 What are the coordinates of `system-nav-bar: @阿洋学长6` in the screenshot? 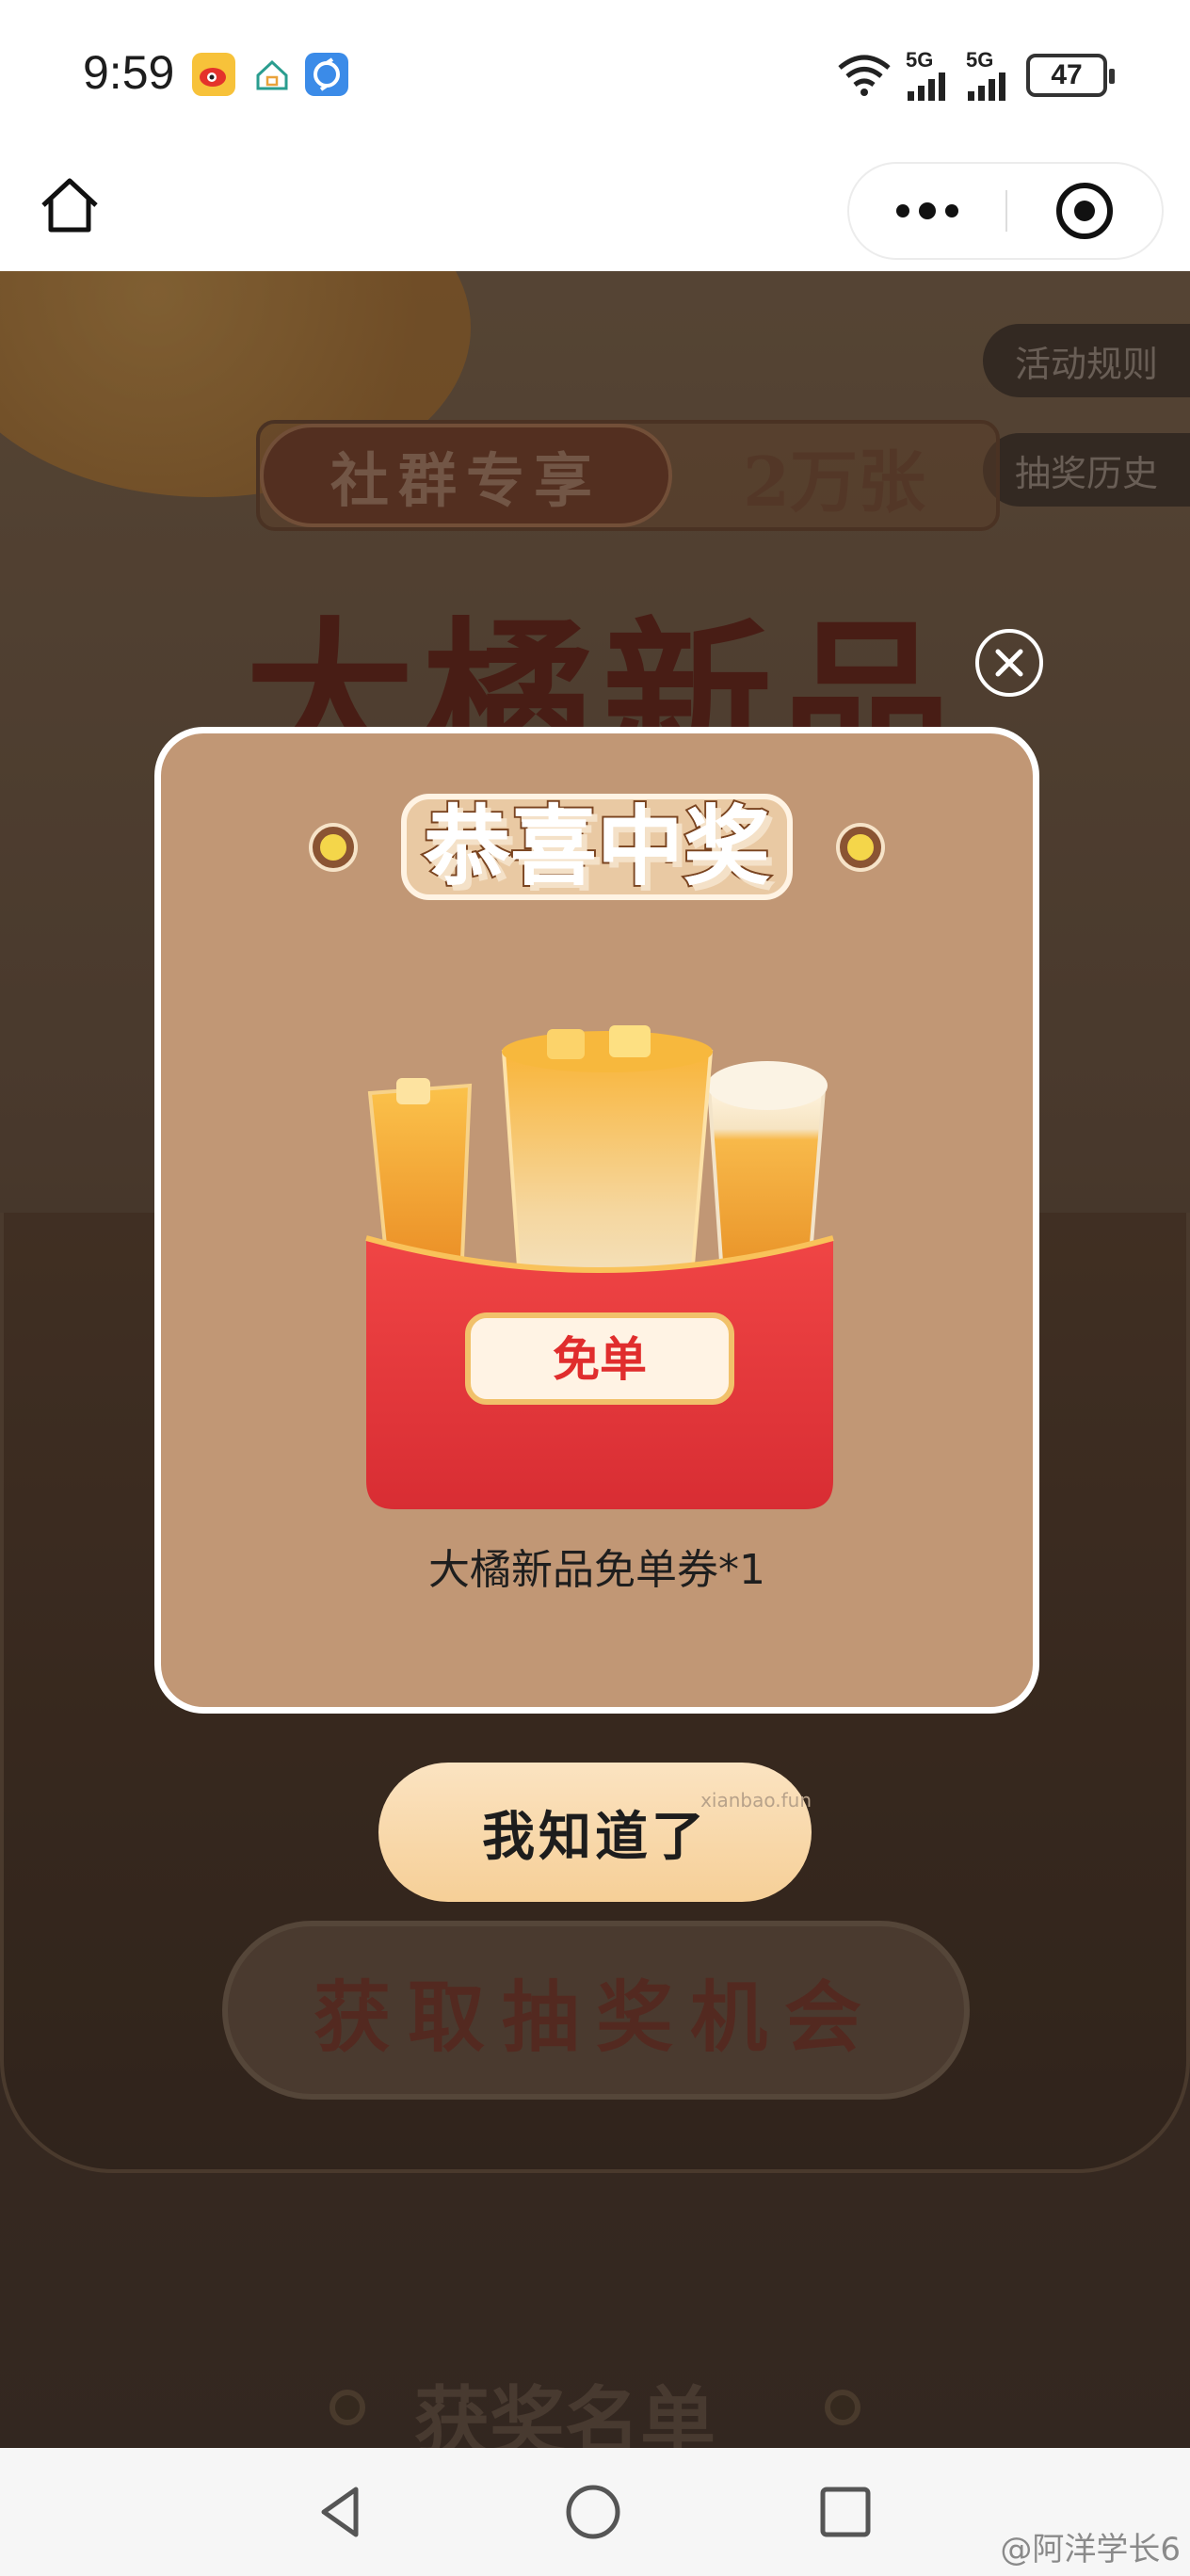 It's located at (595, 2512).